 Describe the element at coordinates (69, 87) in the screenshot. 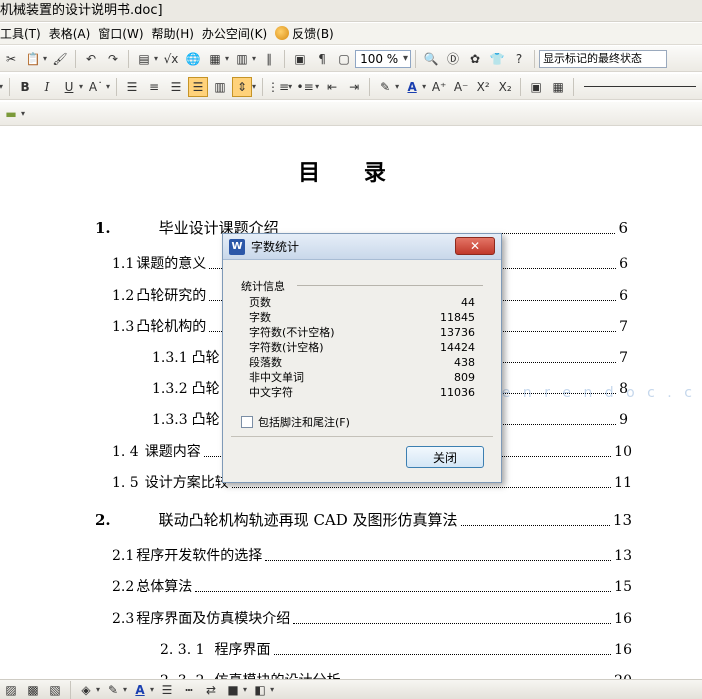

I see `underline-button: U` at that location.